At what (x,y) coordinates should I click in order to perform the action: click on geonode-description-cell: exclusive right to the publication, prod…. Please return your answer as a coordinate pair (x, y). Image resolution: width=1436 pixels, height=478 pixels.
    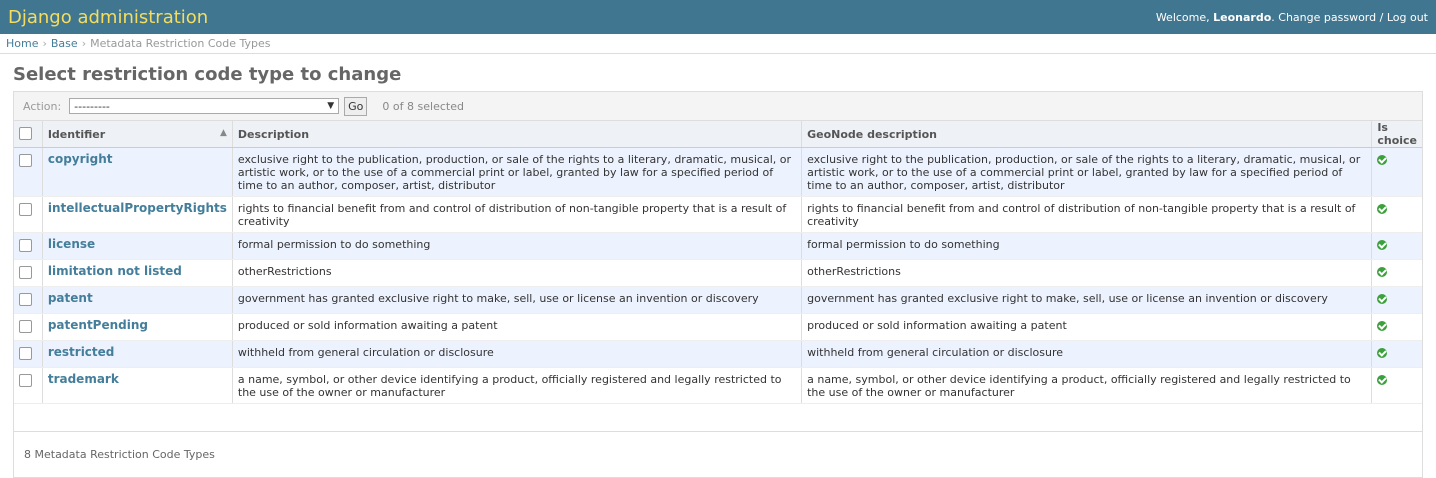
    Looking at the image, I should click on (1086, 172).